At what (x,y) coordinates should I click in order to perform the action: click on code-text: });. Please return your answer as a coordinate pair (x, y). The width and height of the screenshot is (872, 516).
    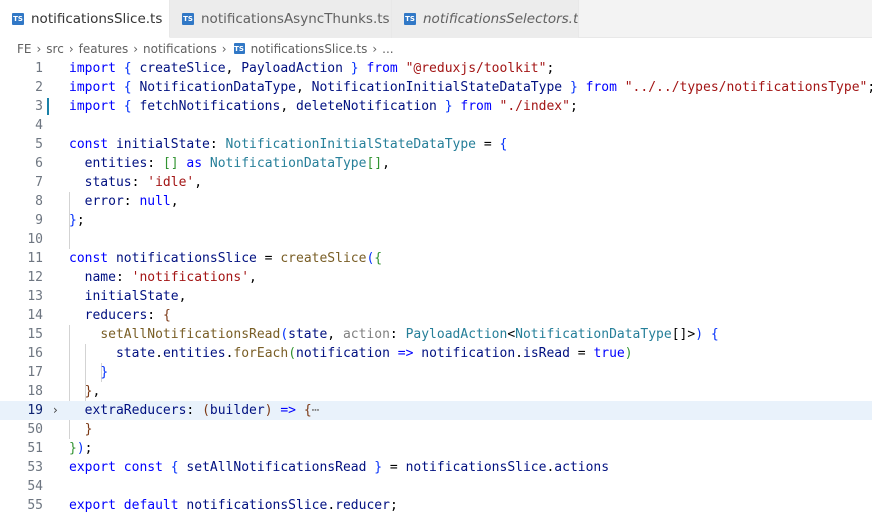
    Looking at the image, I should click on (81, 448).